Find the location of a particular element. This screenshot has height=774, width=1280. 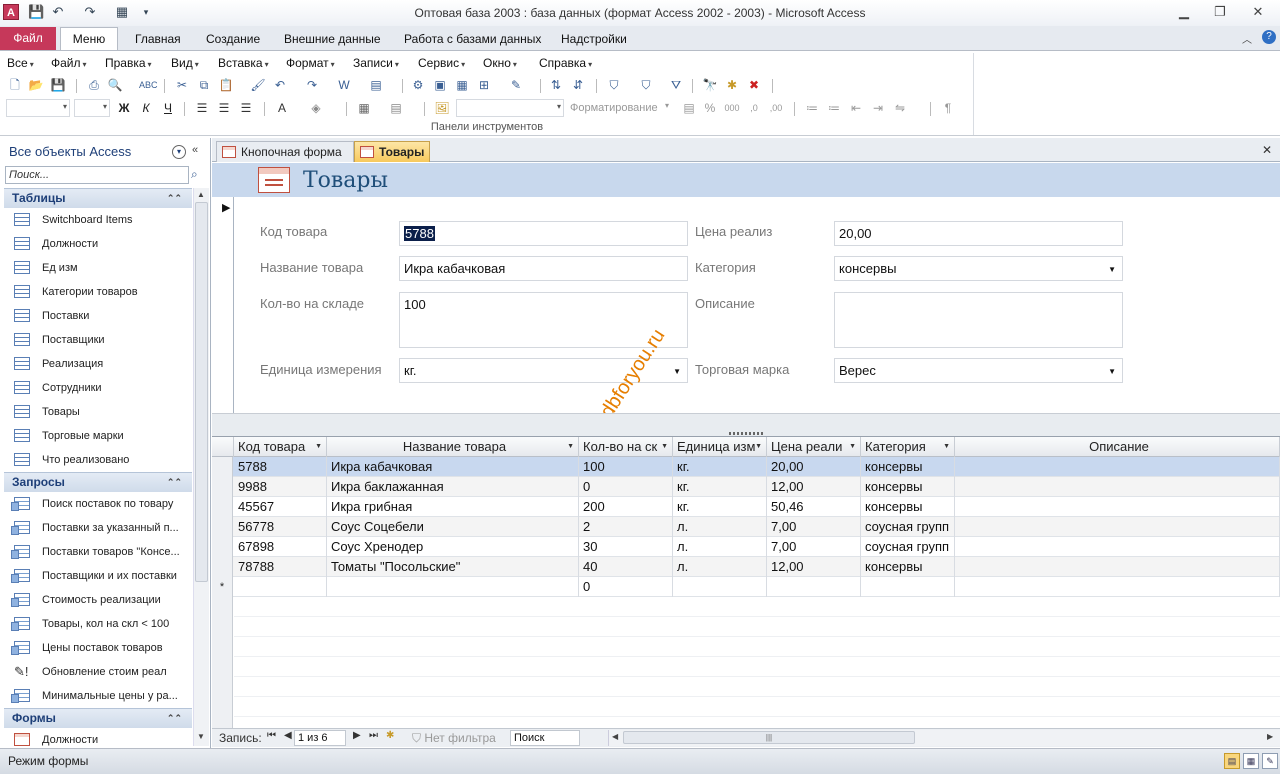

table-row: 67898 Соус Хренодер 30 л. 7,00 соусная групп is located at coordinates (746, 547).